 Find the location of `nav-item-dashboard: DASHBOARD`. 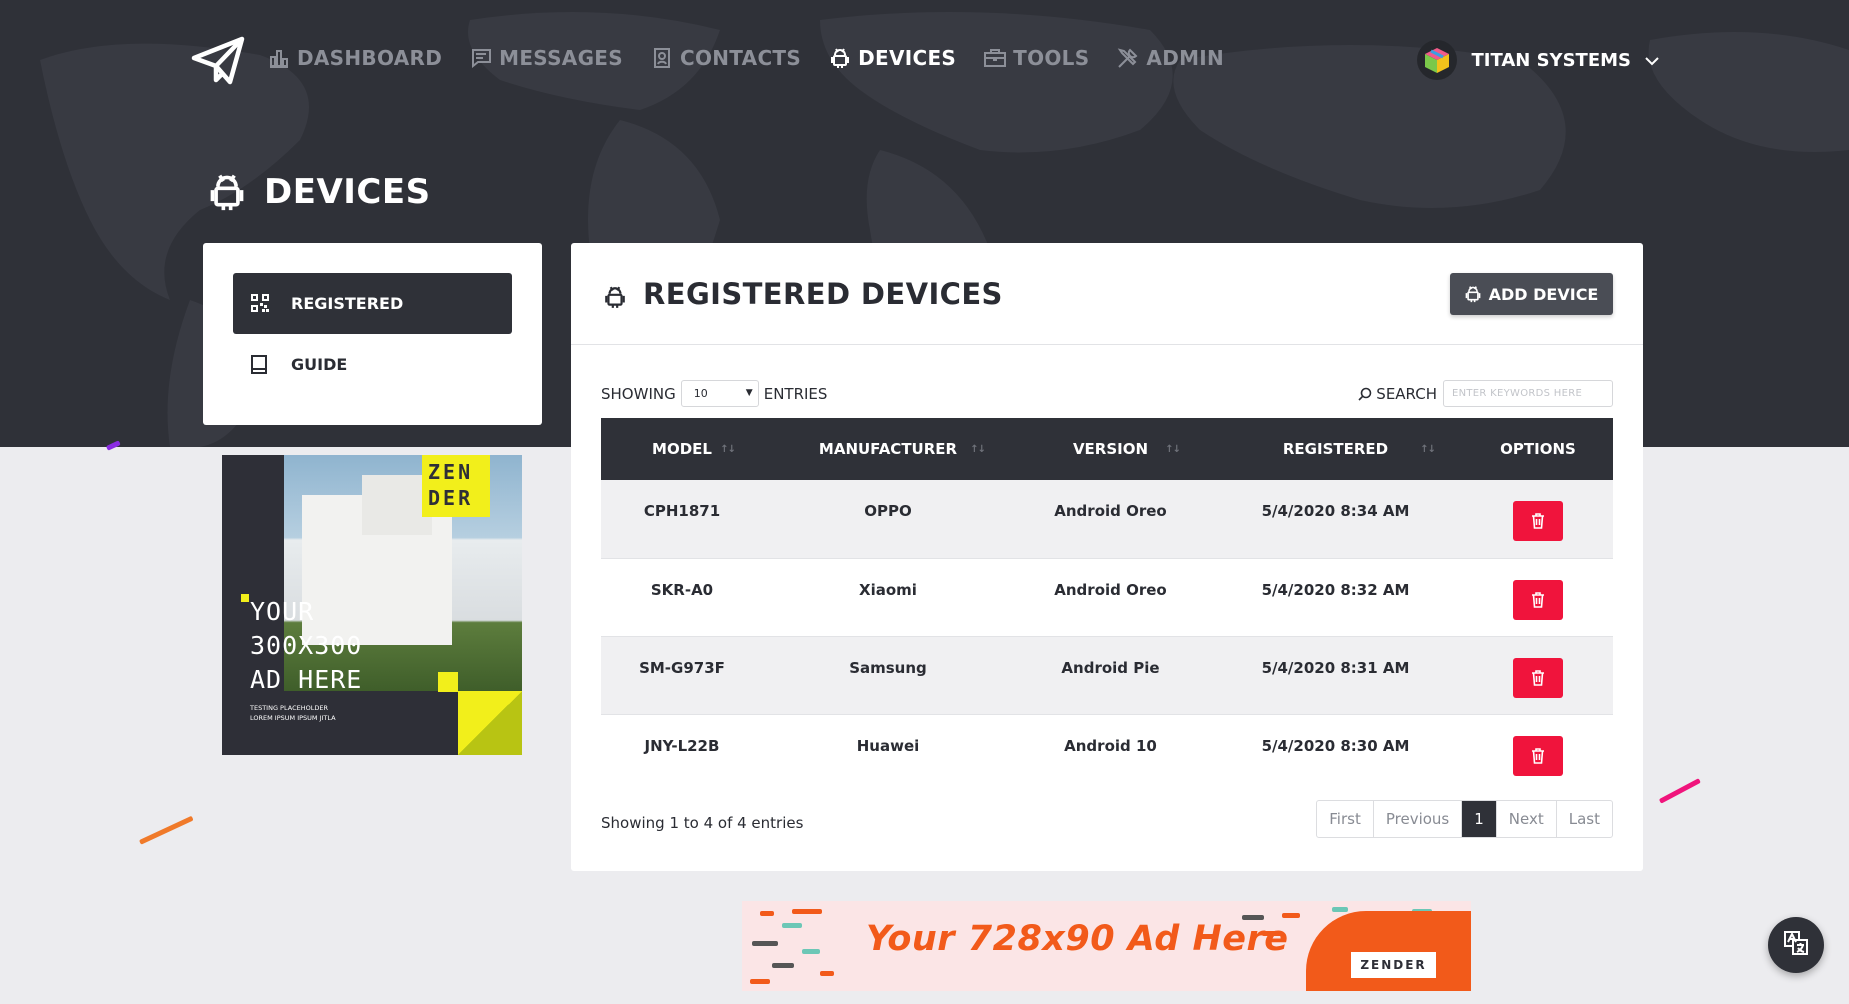

nav-item-dashboard: DASHBOARD is located at coordinates (355, 58).